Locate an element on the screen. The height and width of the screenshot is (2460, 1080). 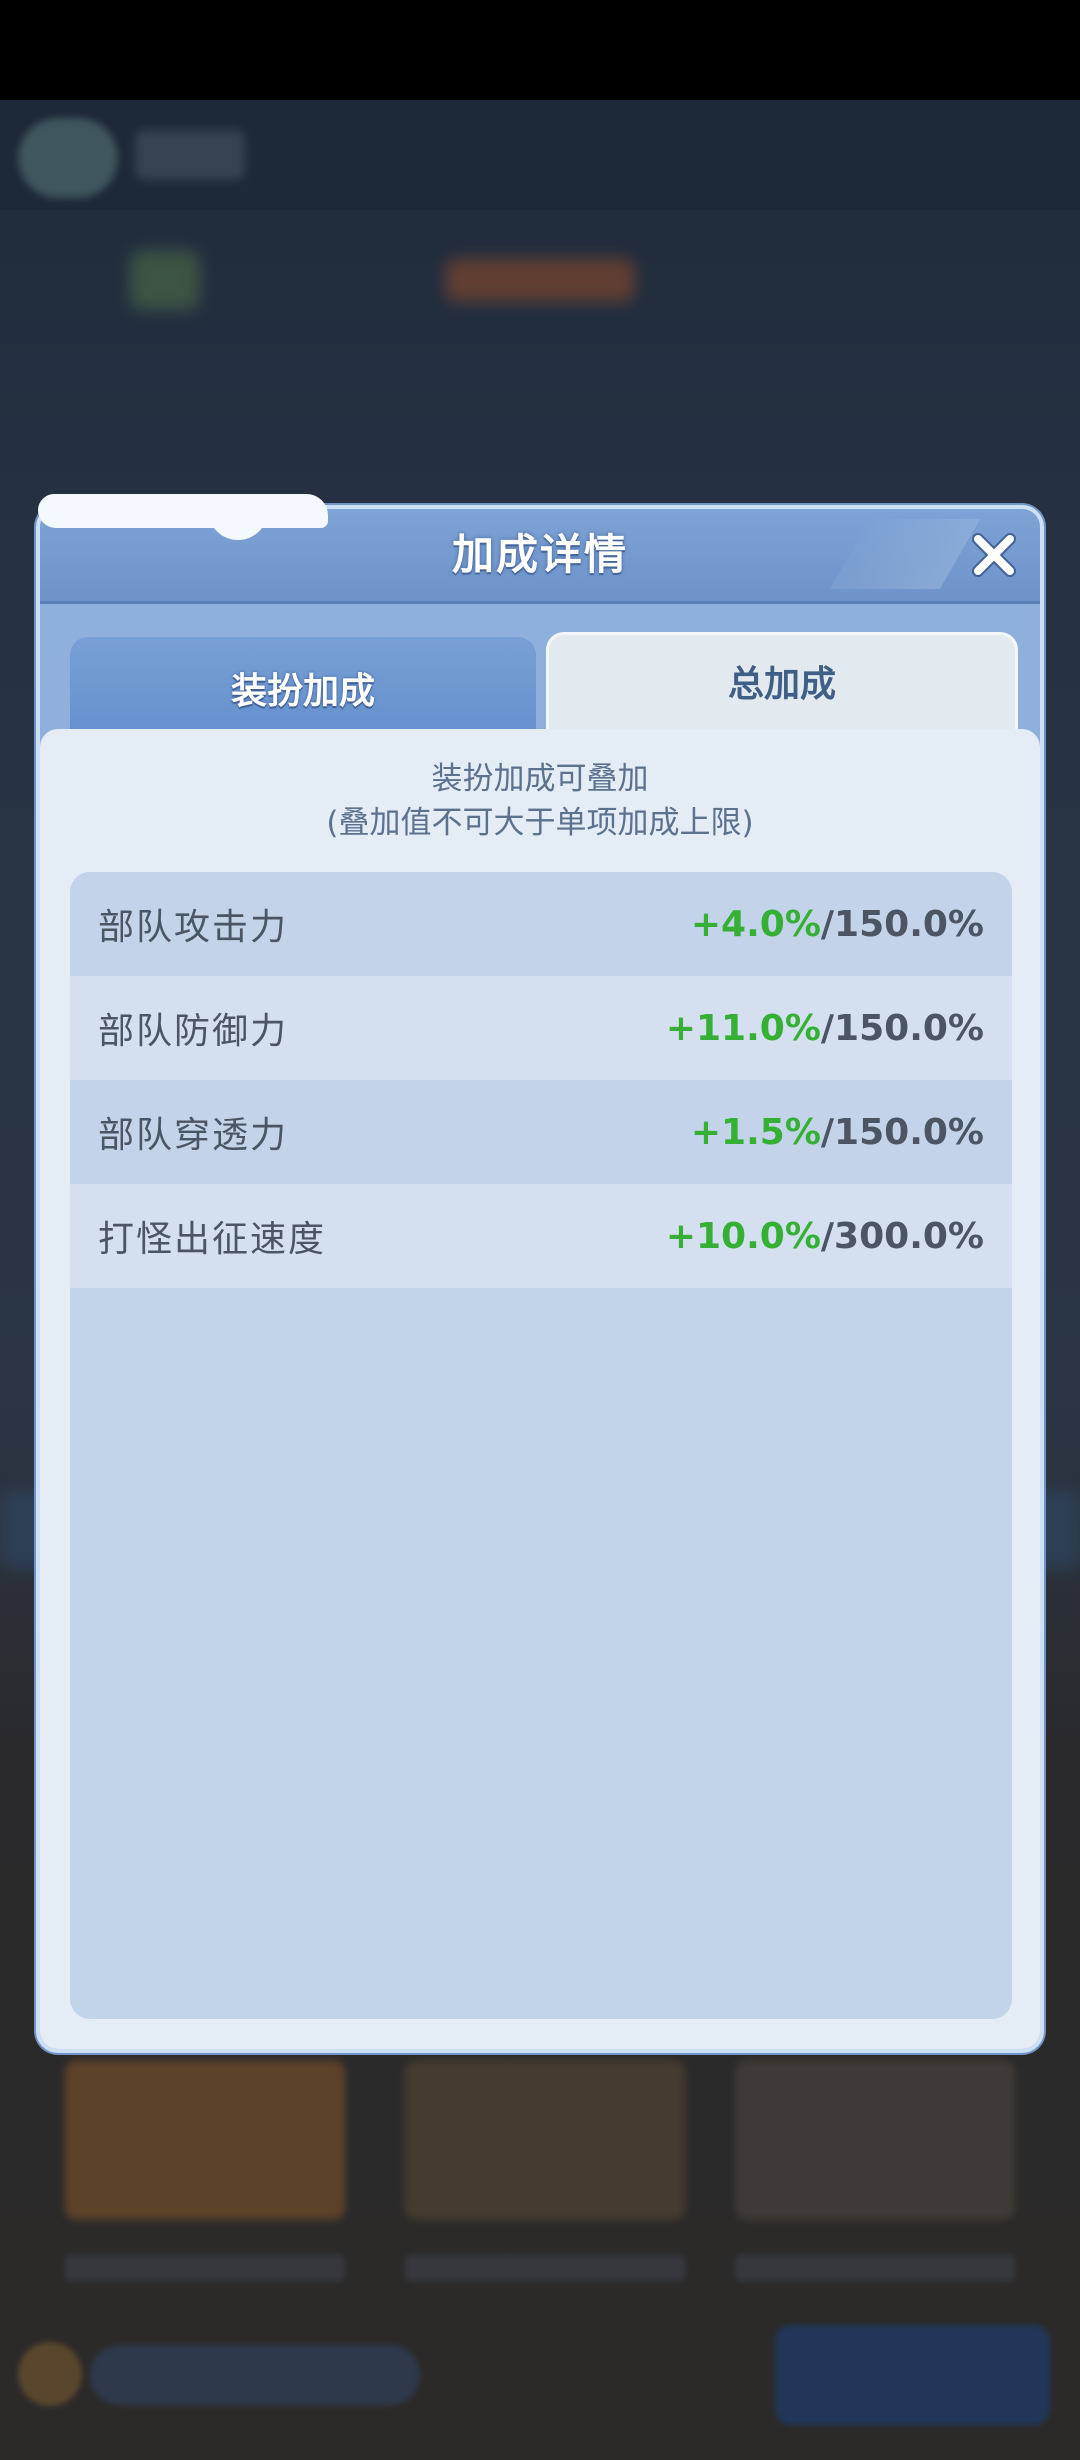
close-button is located at coordinates (994, 555).